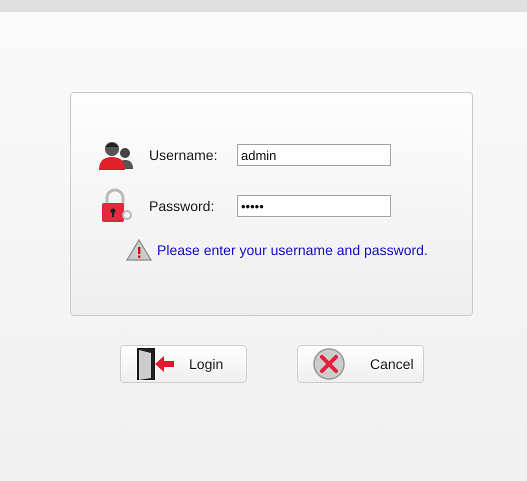 The width and height of the screenshot is (527, 481). What do you see at coordinates (314, 206) in the screenshot?
I see `password-field: •••••` at bounding box center [314, 206].